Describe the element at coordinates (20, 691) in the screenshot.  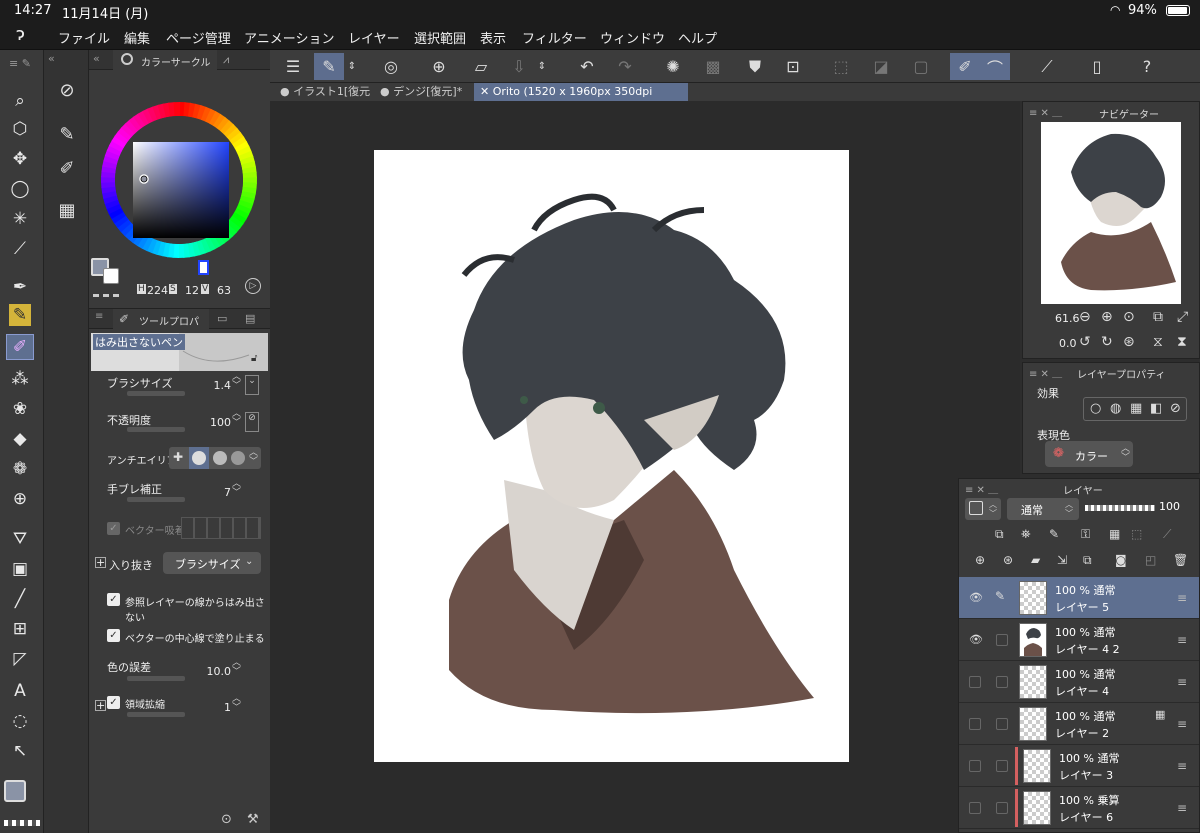
I see `text-tool-icon: A` at that location.